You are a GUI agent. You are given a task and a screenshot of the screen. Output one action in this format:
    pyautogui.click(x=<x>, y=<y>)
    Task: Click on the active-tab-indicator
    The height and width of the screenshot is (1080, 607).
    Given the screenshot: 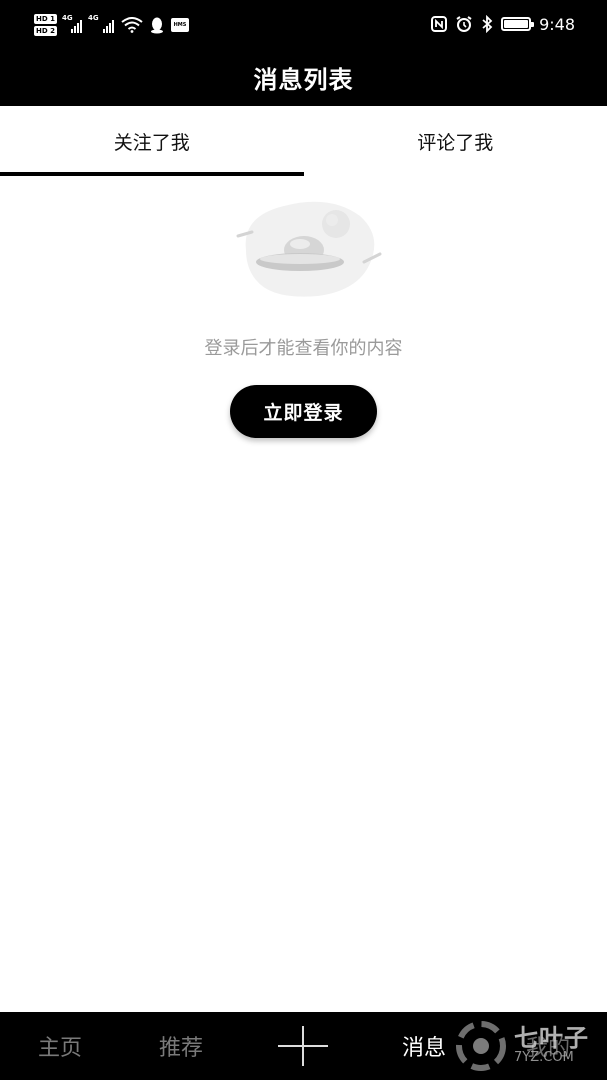 What is the action you would take?
    pyautogui.click(x=152, y=174)
    